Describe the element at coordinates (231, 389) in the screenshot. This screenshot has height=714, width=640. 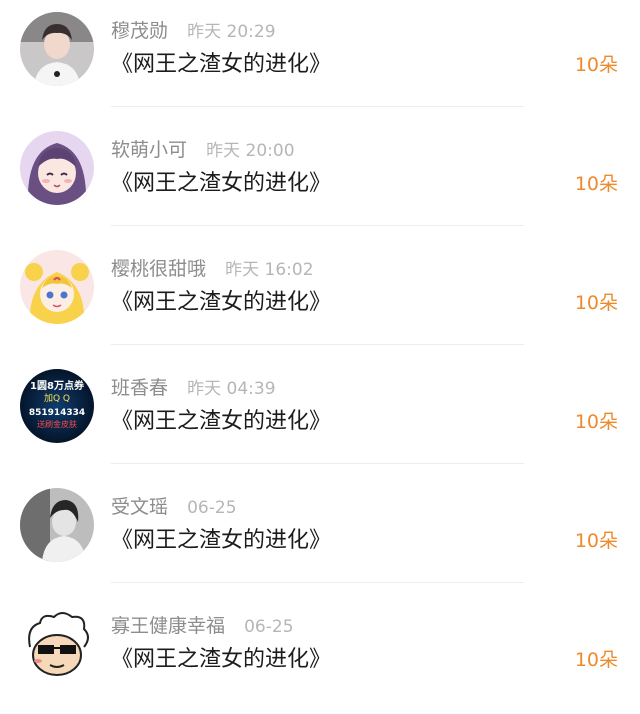
I see `timestamp: 昨天 04:39` at that location.